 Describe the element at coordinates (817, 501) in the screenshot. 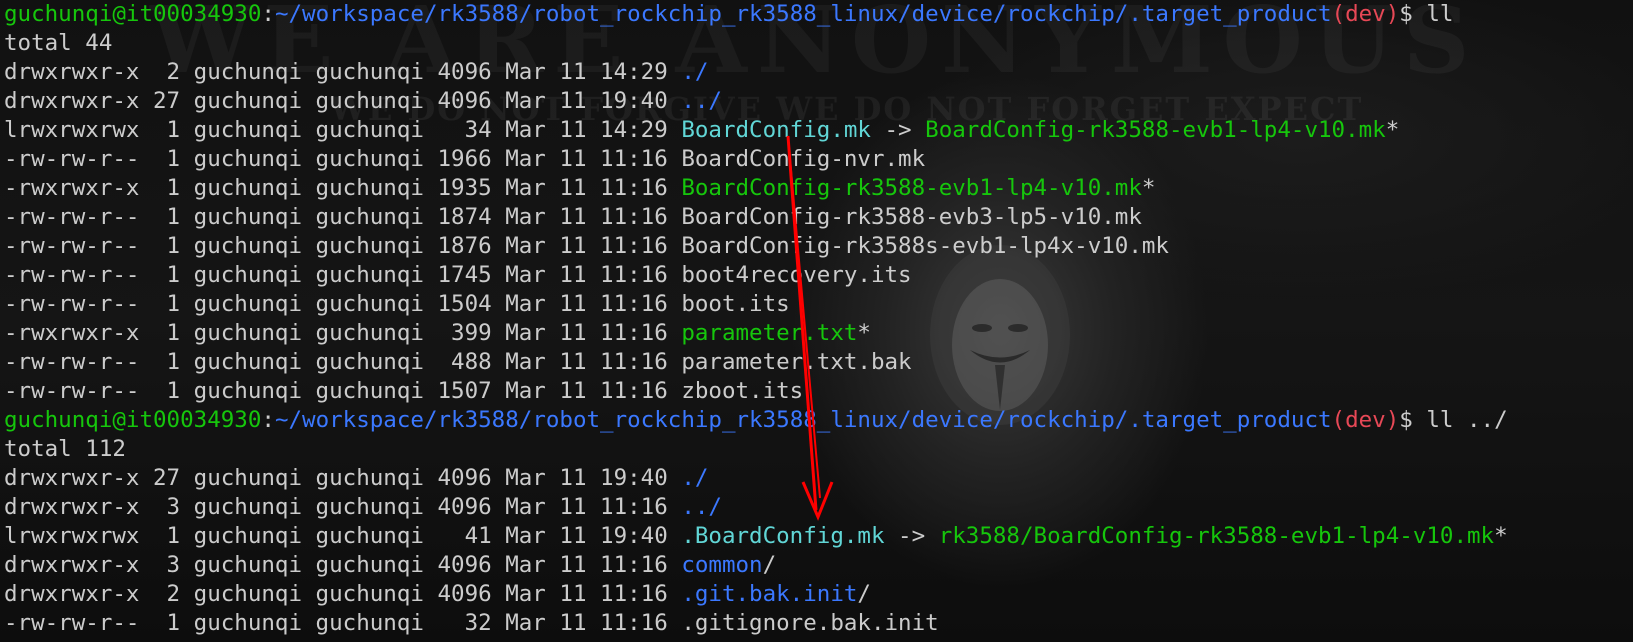

I see `arrow-head` at that location.